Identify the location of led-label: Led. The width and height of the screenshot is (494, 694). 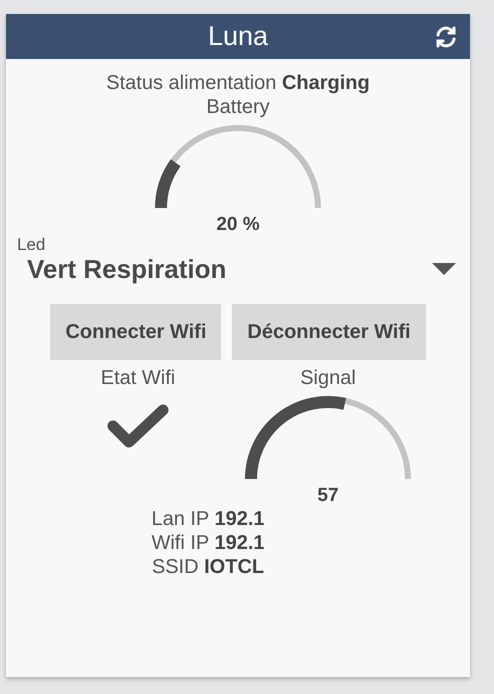
(31, 245).